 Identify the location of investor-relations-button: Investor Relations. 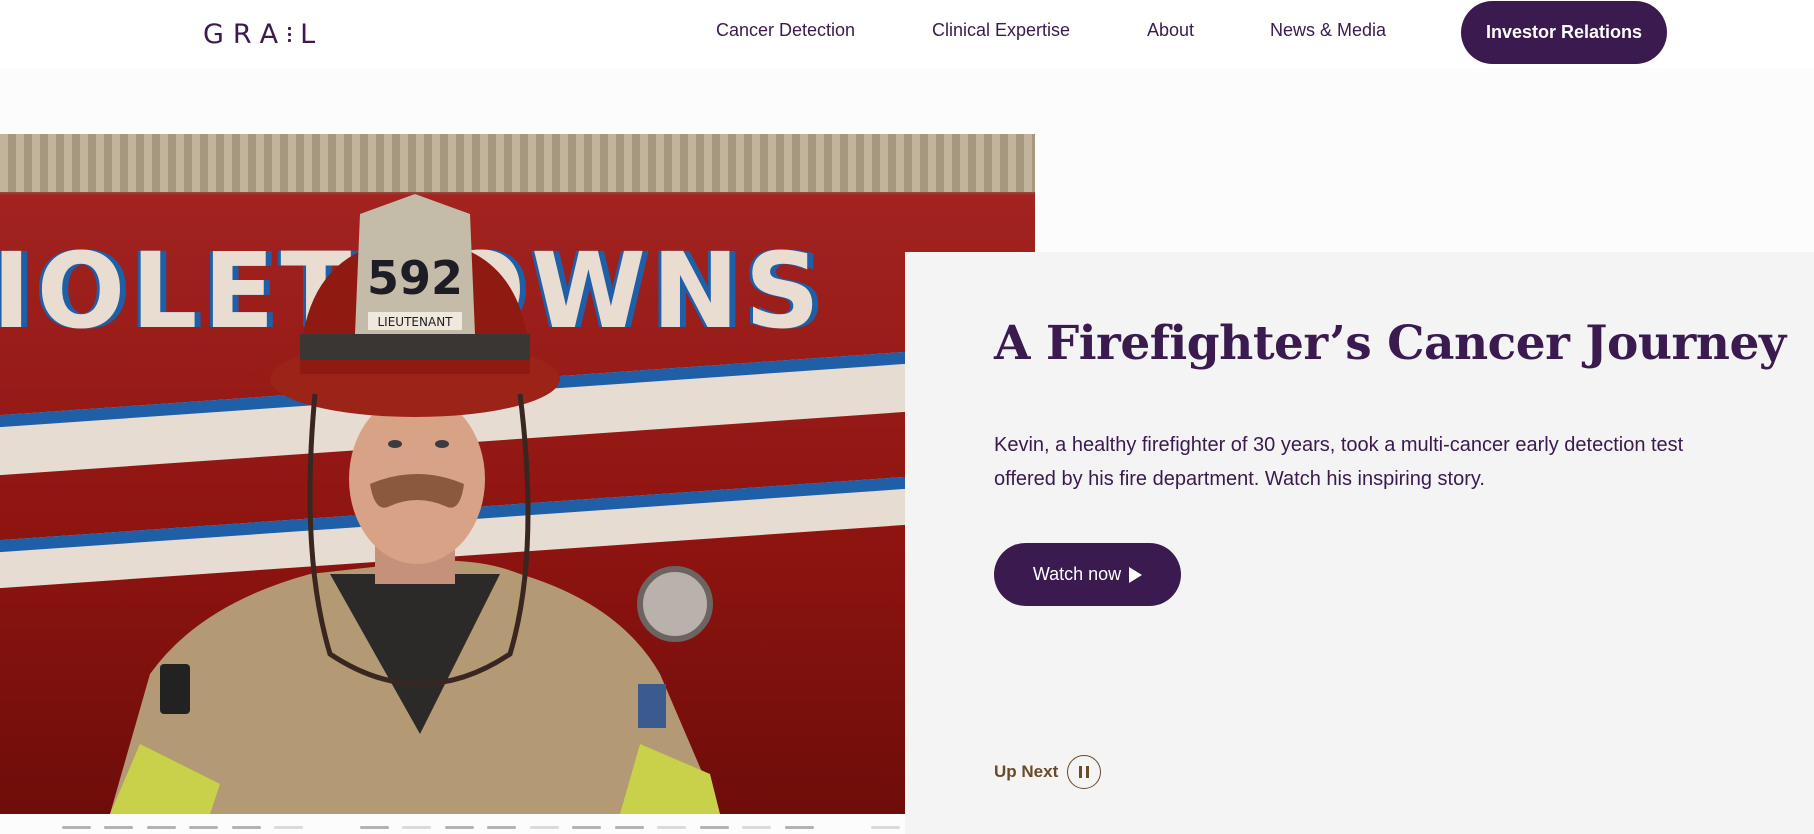
(1564, 32).